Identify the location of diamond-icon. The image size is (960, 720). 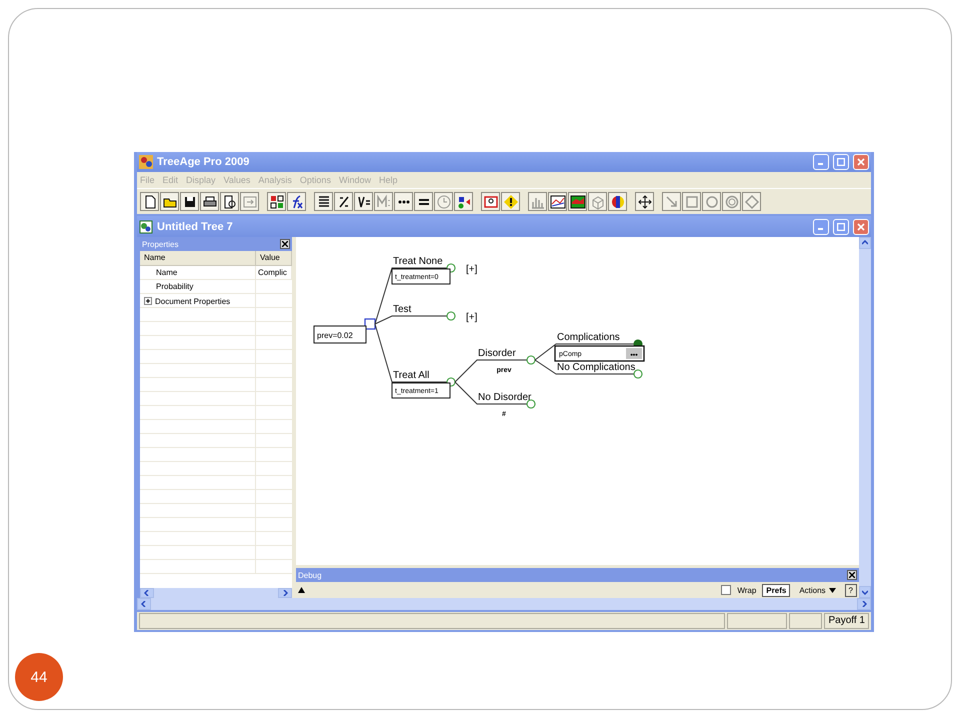
(752, 202).